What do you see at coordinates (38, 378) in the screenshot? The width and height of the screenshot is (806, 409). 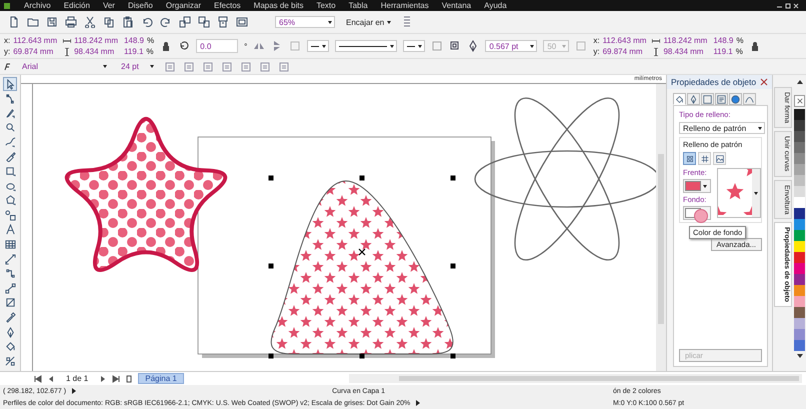 I see `first-page-icon` at bounding box center [38, 378].